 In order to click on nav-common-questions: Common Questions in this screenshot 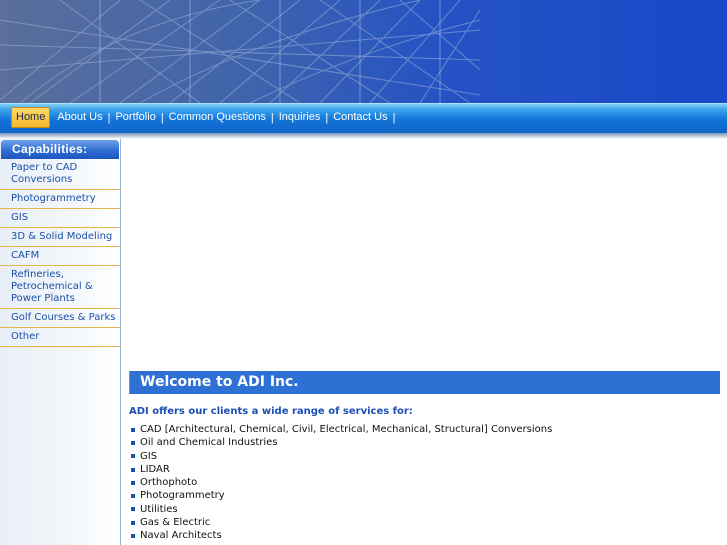, I will do `click(217, 117)`.